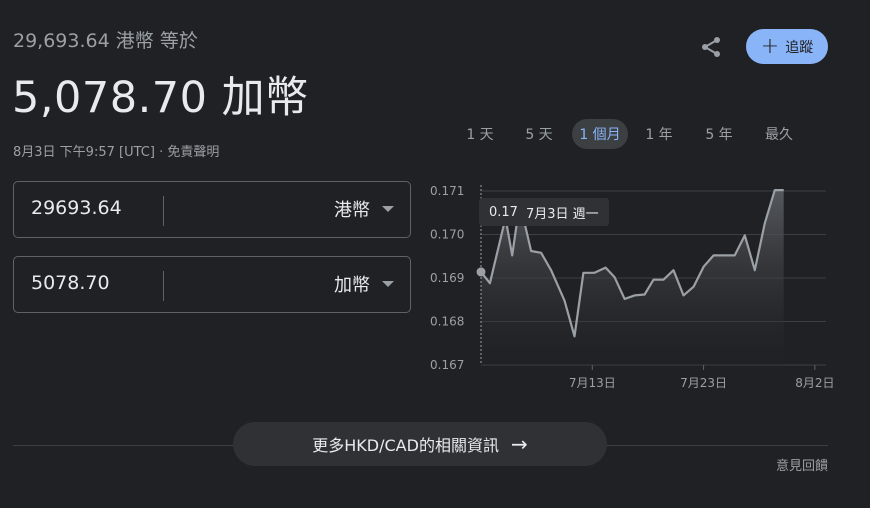 The width and height of the screenshot is (870, 508). I want to click on to-currency-box: 5078.70 加幣, so click(212, 284).